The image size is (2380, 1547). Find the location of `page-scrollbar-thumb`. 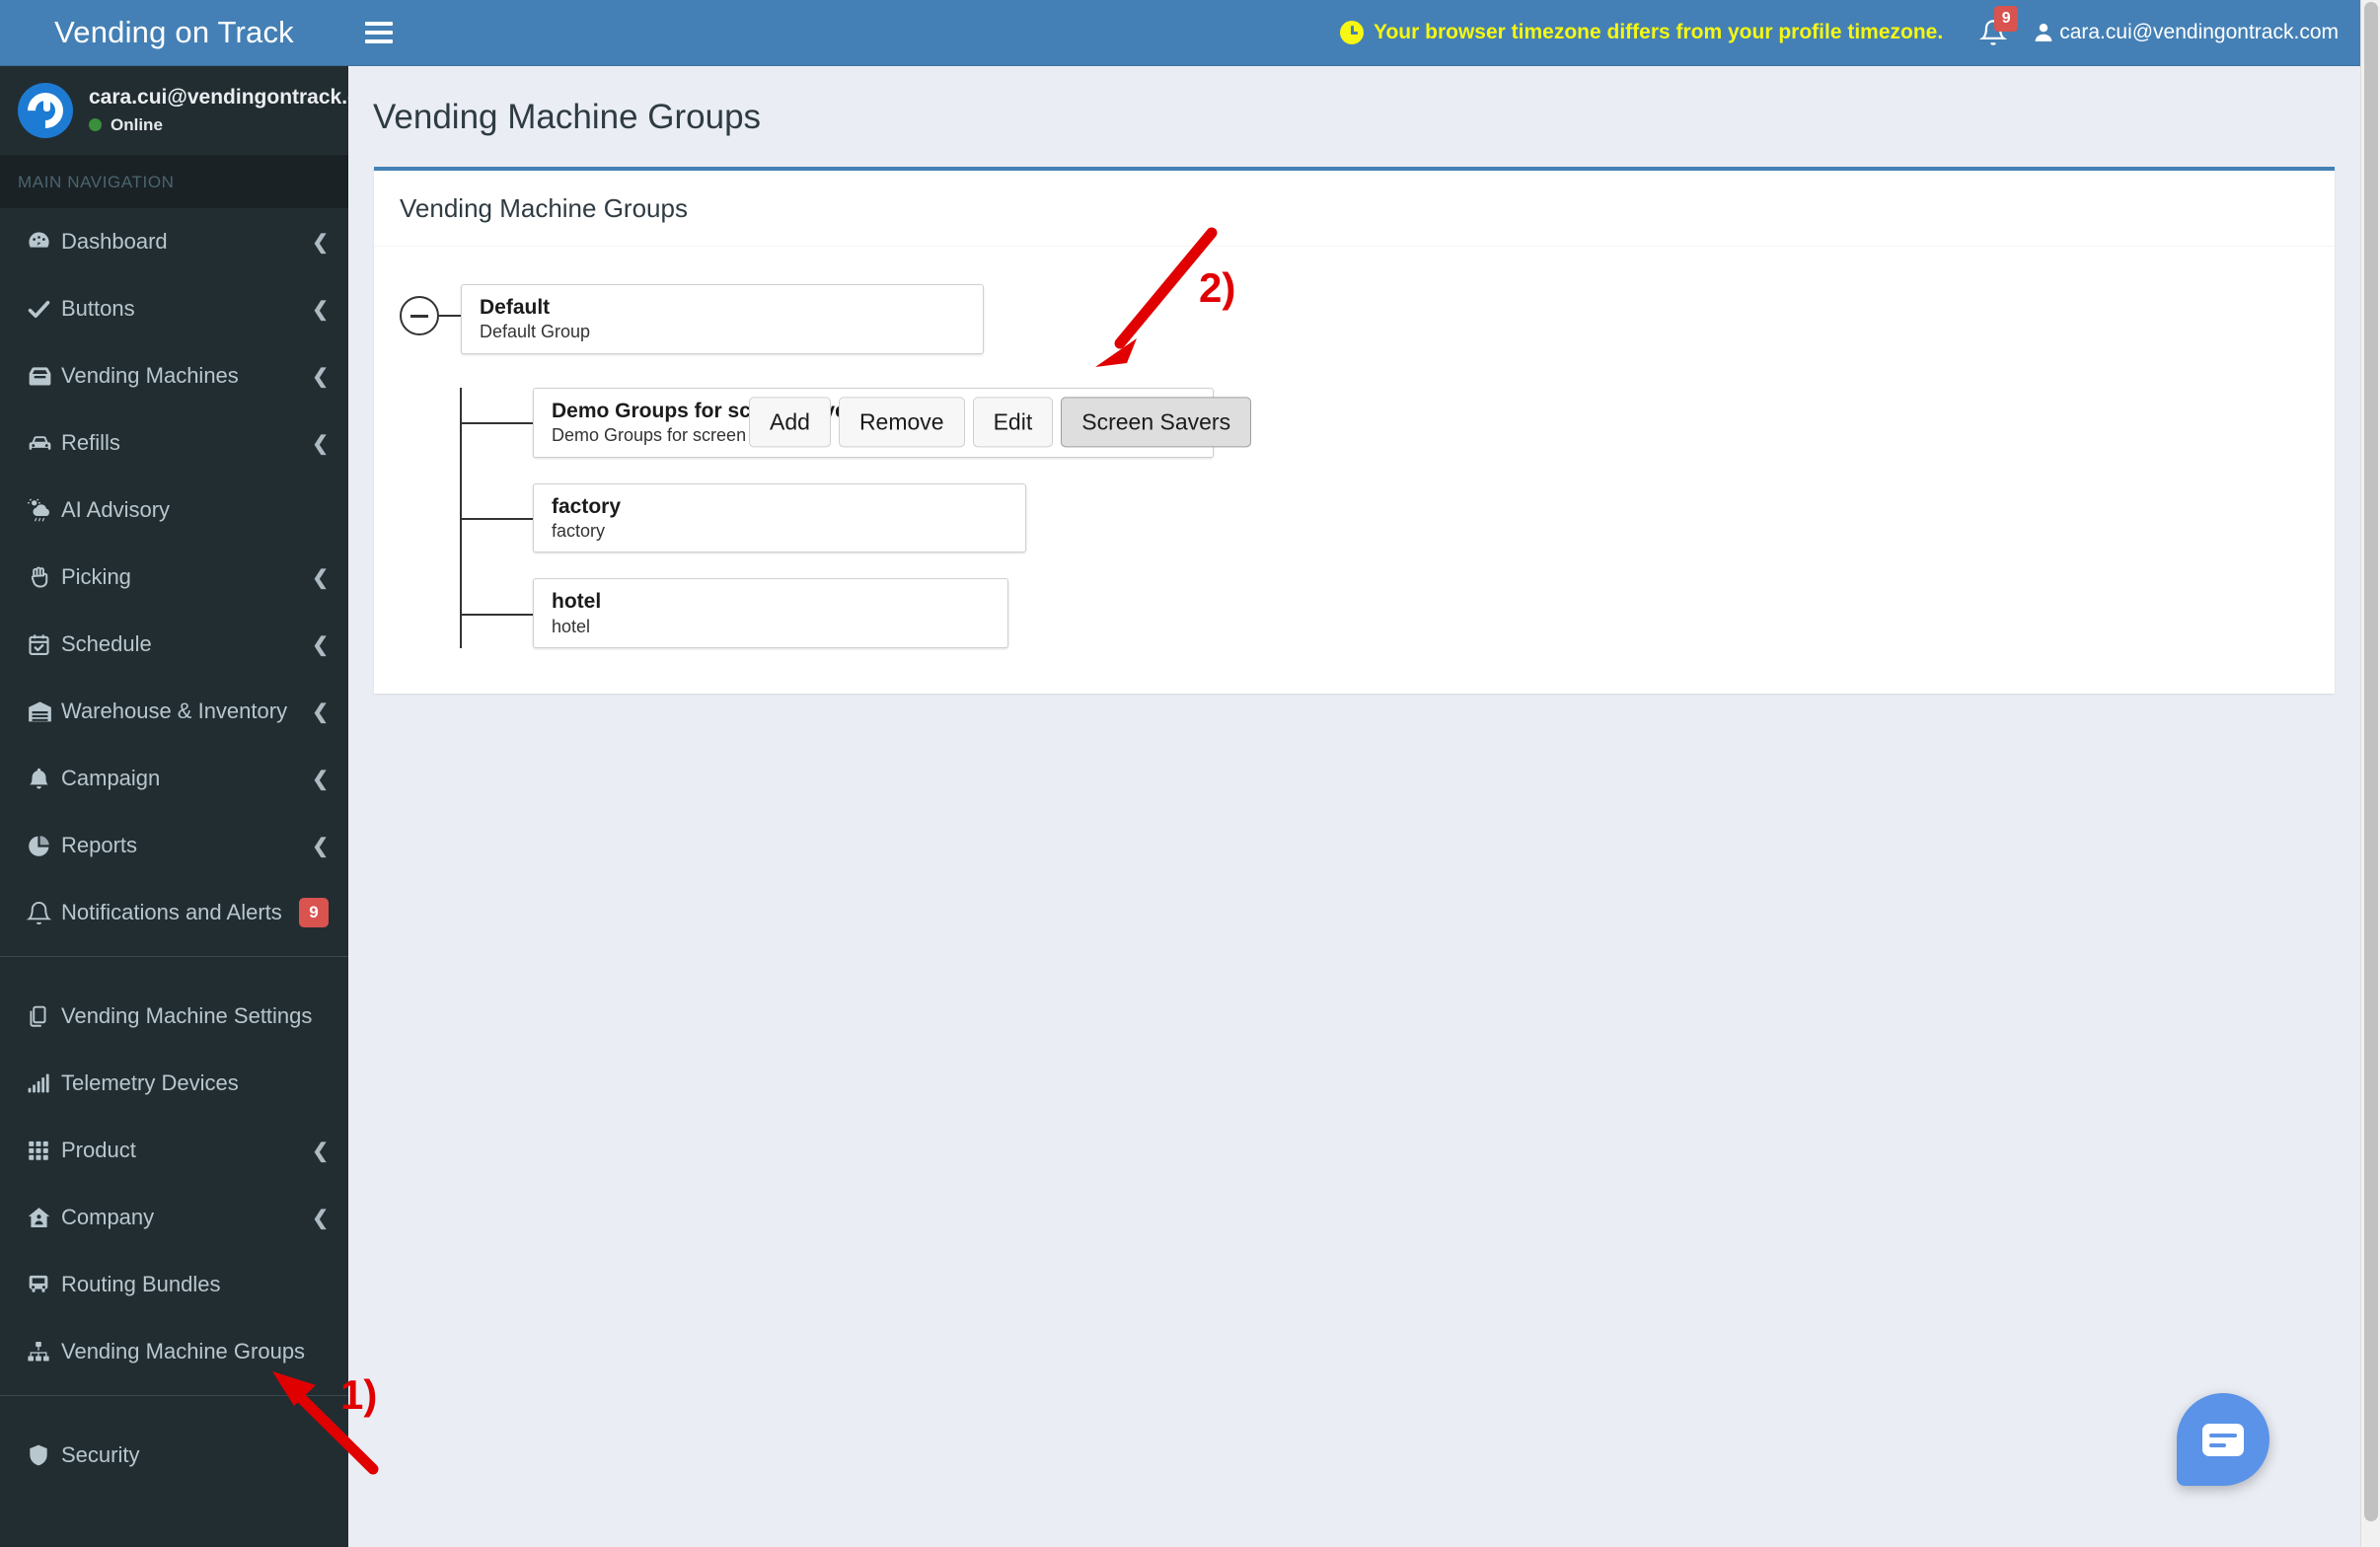

page-scrollbar-thumb is located at coordinates (2371, 761).